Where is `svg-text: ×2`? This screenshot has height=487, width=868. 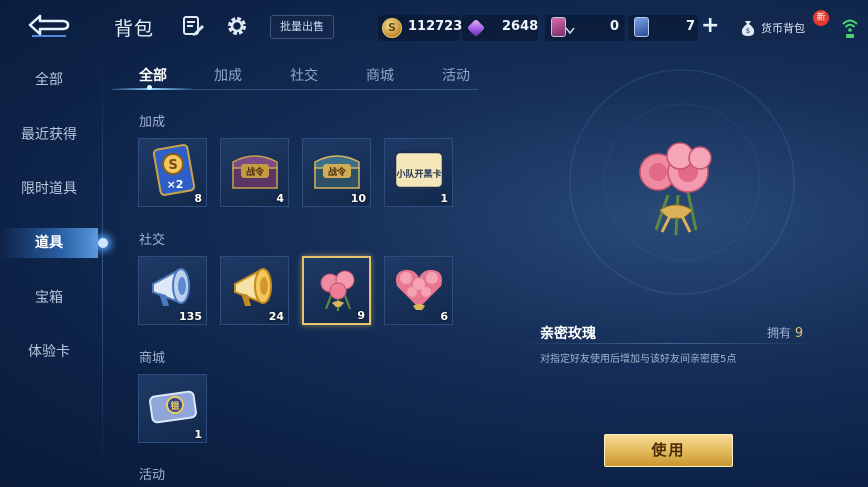
svg-text: ×2 is located at coordinates (175, 184).